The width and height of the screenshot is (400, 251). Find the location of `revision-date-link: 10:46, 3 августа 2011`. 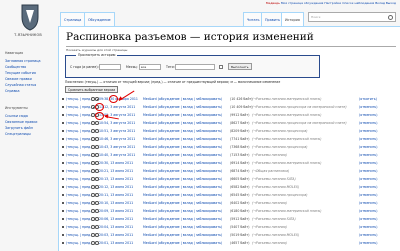

revision-date-link: 10:46, 3 августа 2011 is located at coordinates (117, 139).